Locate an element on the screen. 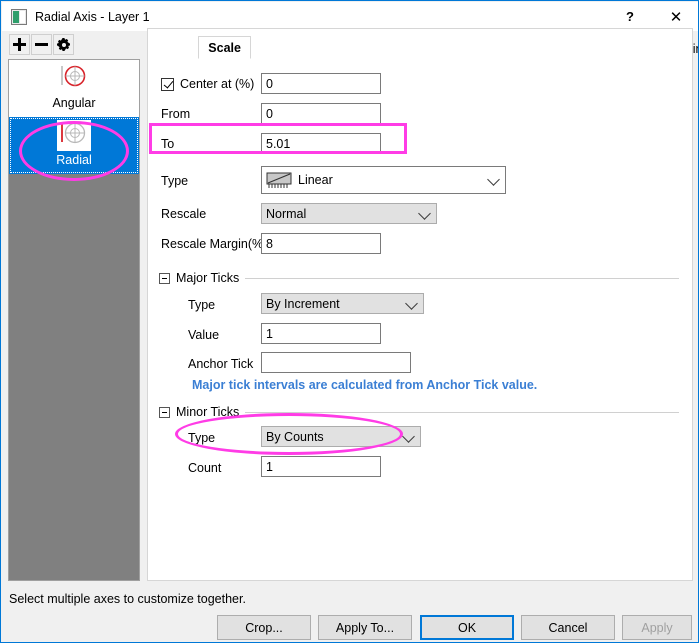 This screenshot has width=699, height=643. button-bar: Crop... Apply To... OK Cancel Apply is located at coordinates (350, 626).